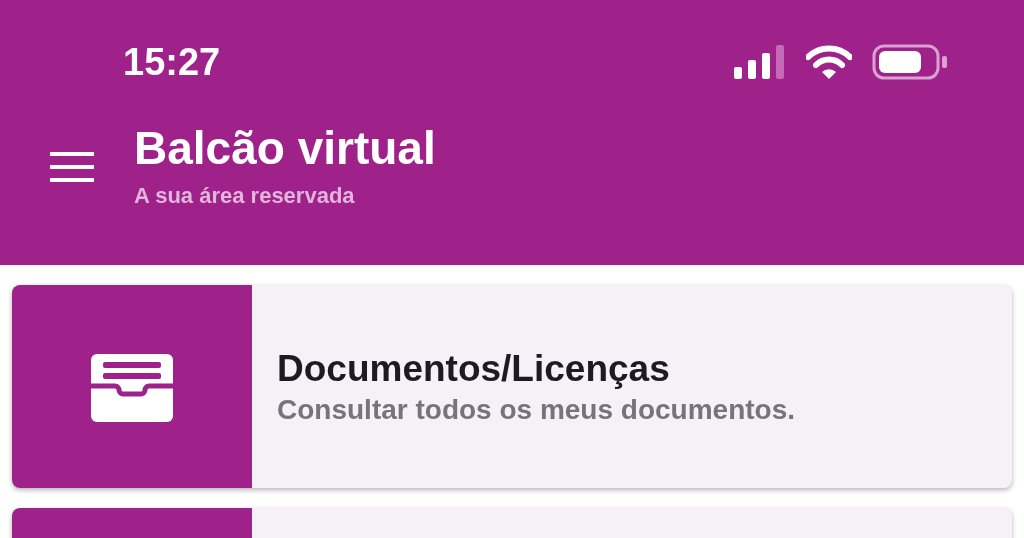  Describe the element at coordinates (536, 409) in the screenshot. I see `card-subtitle: Consultar todos os meus documentos.` at that location.